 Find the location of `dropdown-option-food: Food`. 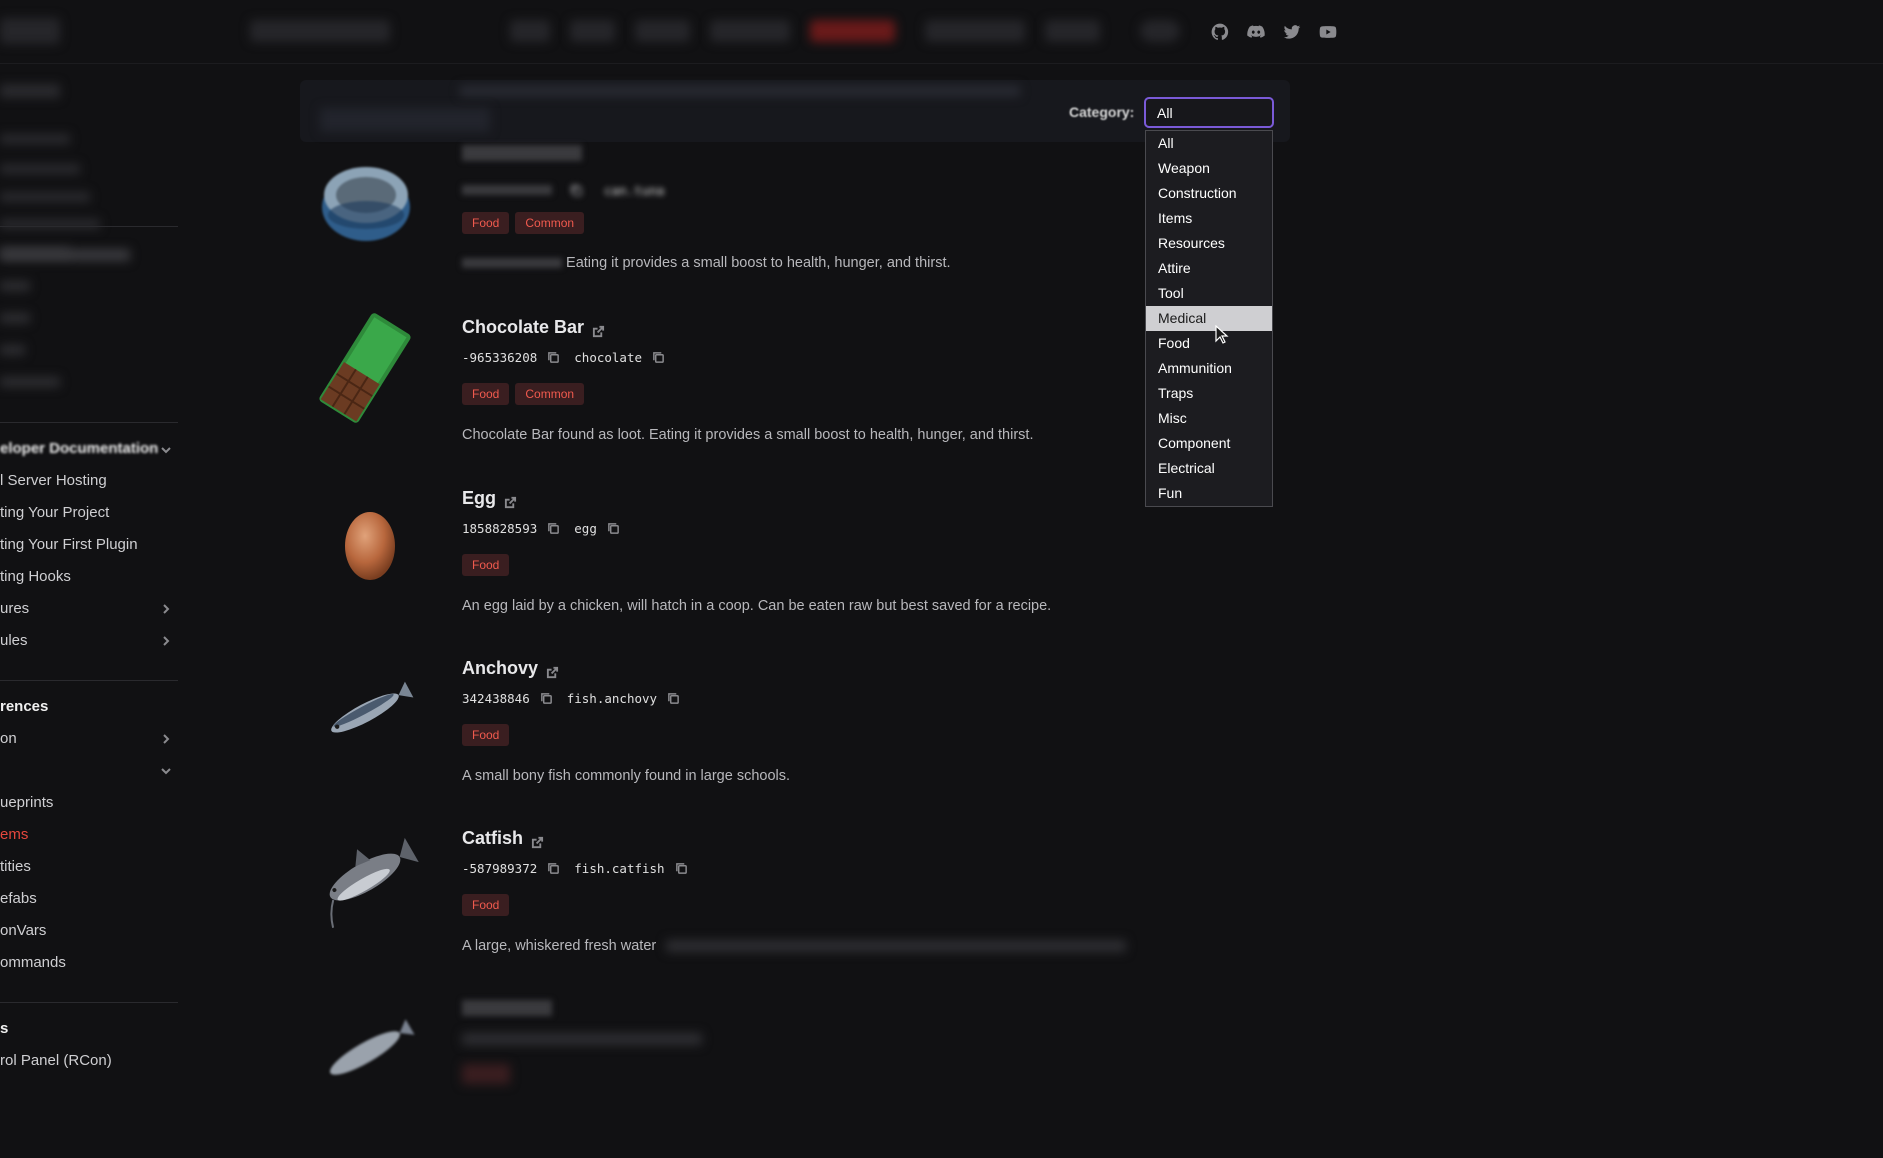

dropdown-option-food: Food is located at coordinates (1209, 343).